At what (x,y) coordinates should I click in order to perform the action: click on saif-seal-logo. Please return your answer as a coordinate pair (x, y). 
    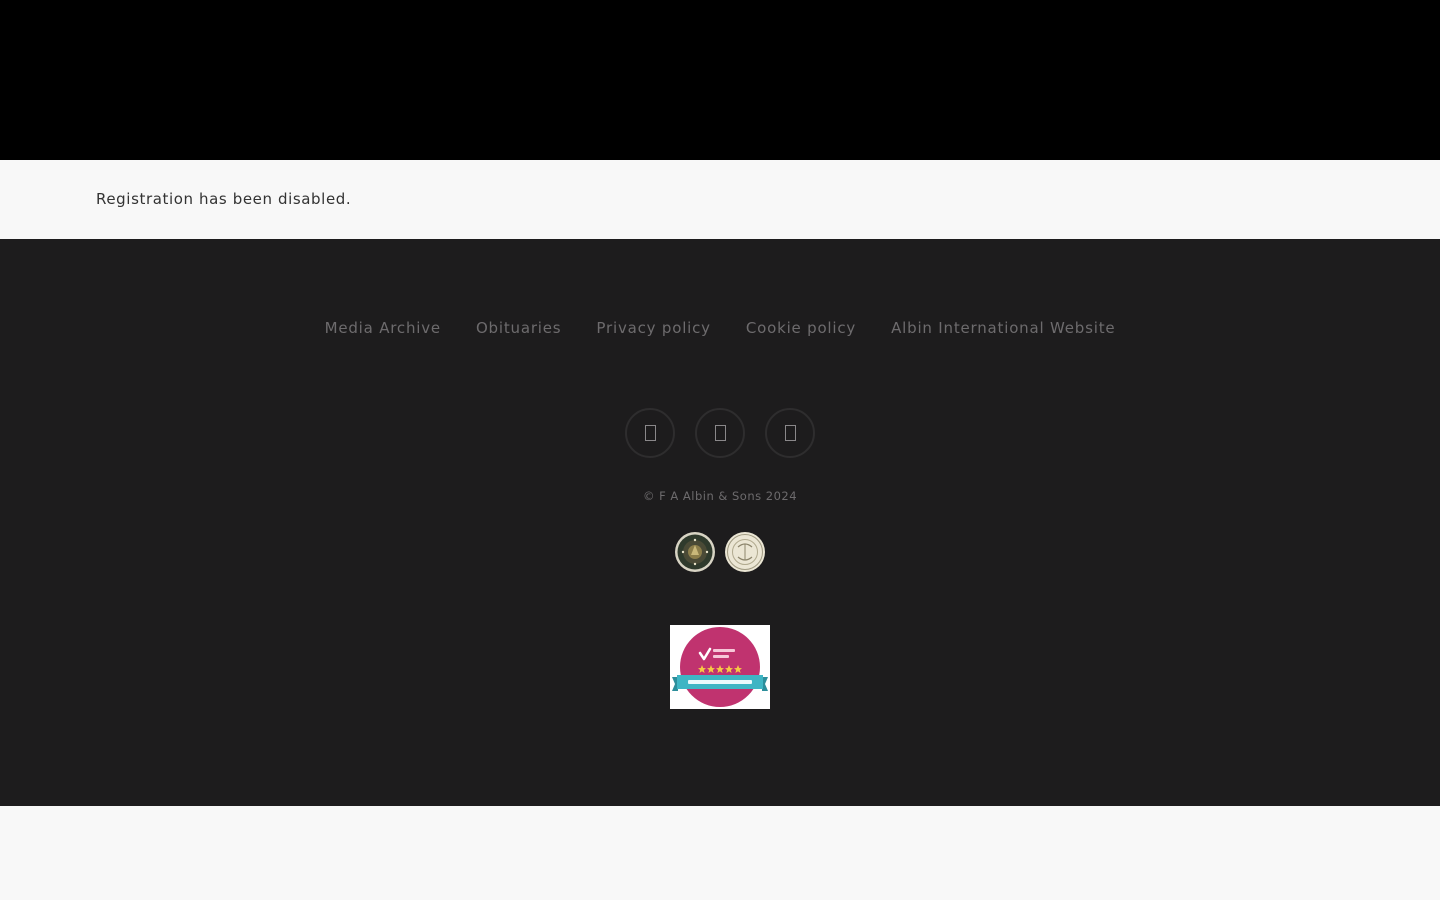
    Looking at the image, I should click on (745, 552).